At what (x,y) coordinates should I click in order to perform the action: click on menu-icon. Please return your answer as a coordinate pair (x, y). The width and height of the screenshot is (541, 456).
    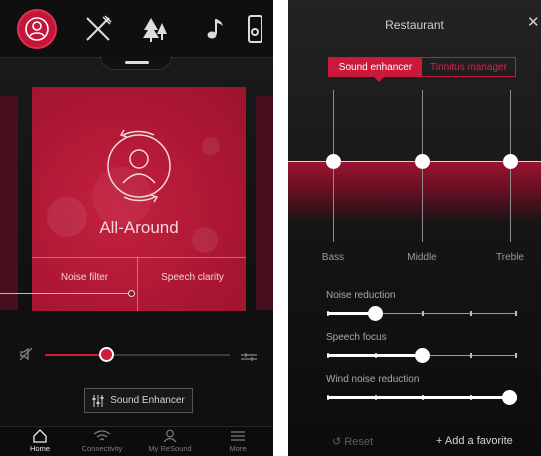
    Looking at the image, I should click on (238, 436).